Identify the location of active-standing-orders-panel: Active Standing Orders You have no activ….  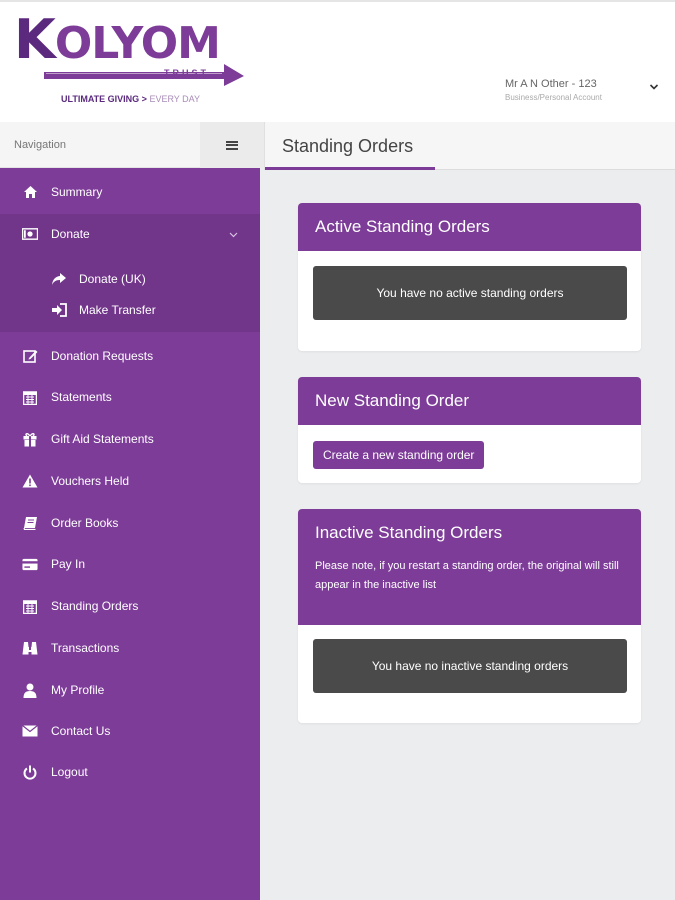
(469, 277).